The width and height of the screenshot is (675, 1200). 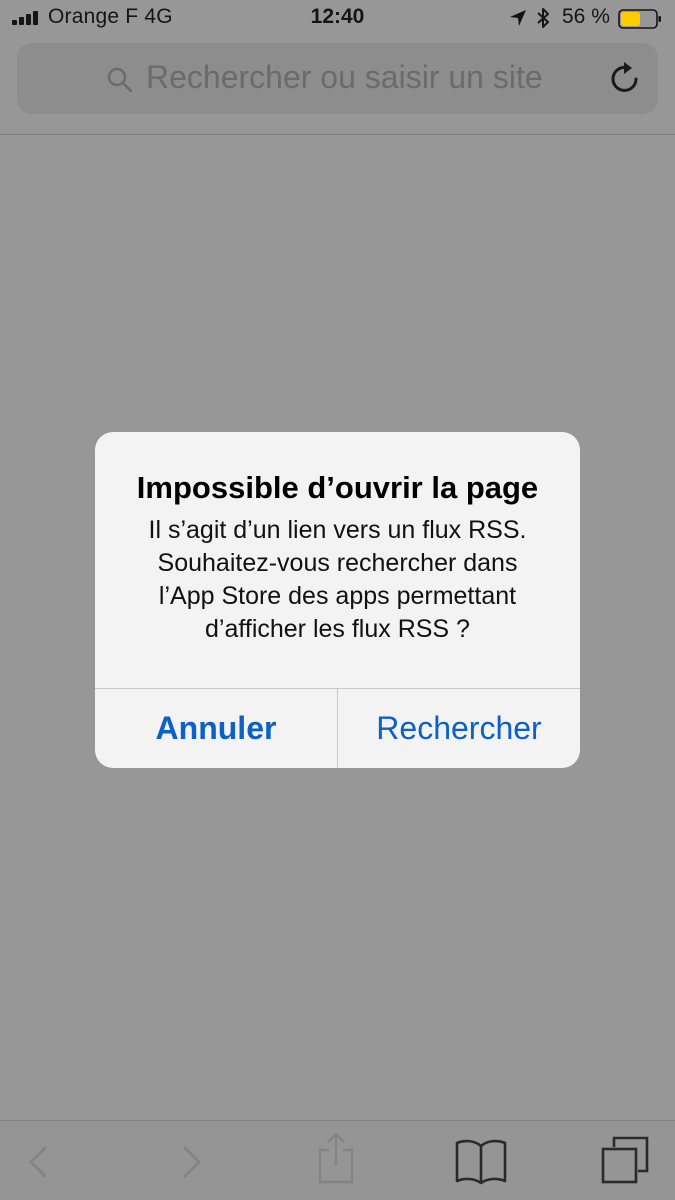 What do you see at coordinates (337, 487) in the screenshot?
I see `alert-title: Impossible d’ouvrir la page` at bounding box center [337, 487].